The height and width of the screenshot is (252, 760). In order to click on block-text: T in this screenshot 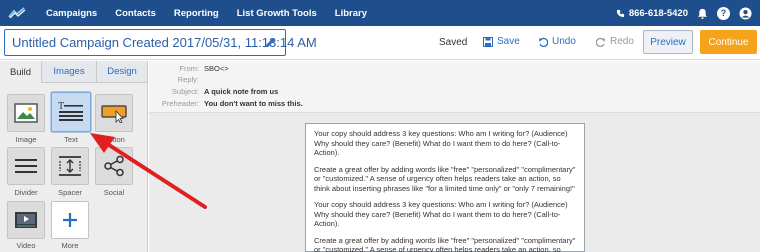, I will do `click(71, 112)`.